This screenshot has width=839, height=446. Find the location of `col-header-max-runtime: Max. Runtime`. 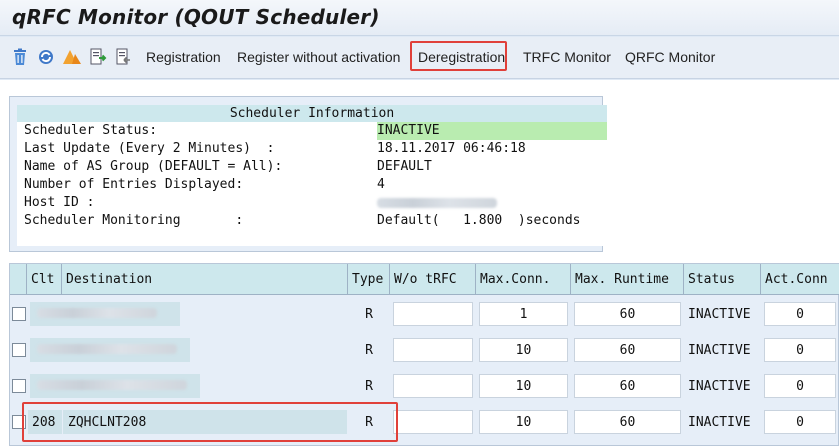

col-header-max-runtime: Max. Runtime is located at coordinates (627, 279).